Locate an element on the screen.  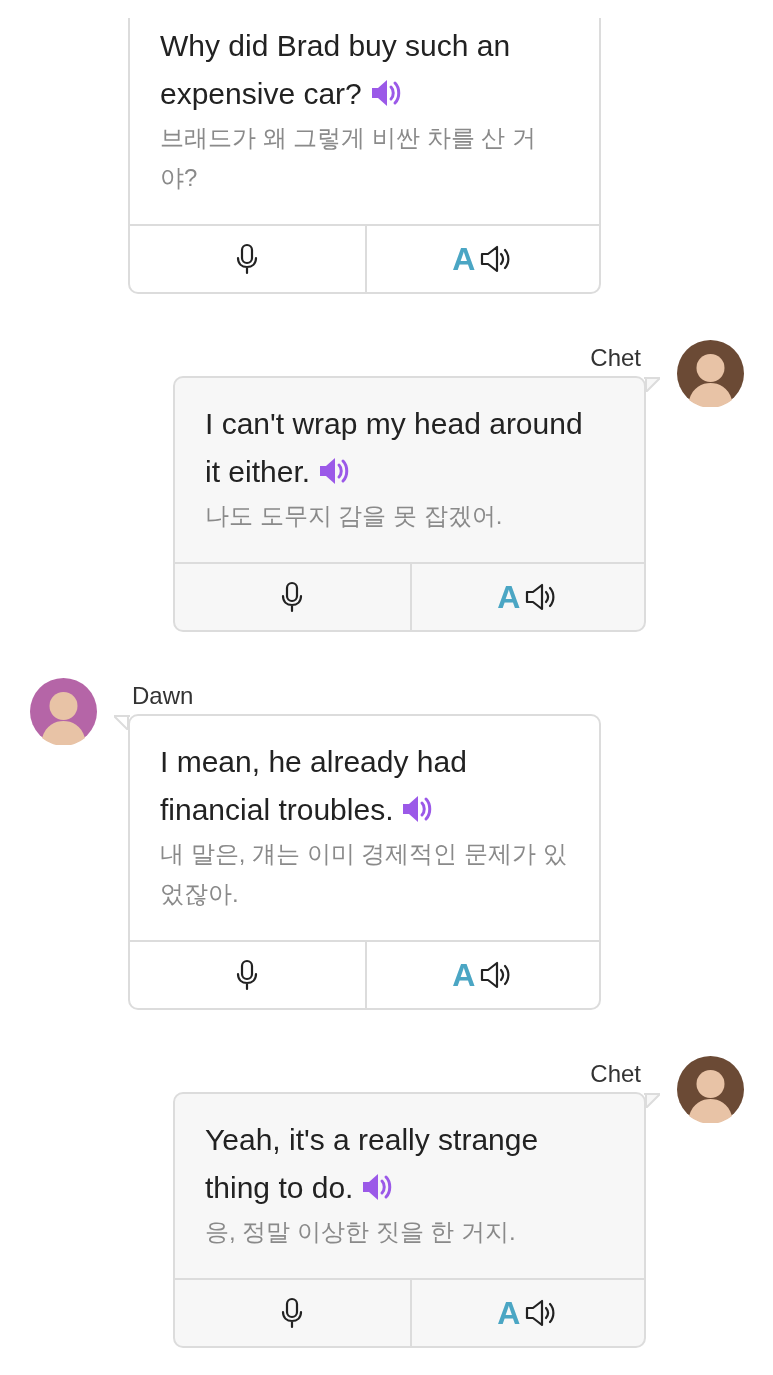
translation-text: 브래드가 왜 그렇게 비싼 차를 산 거야? is located at coordinates (348, 158).